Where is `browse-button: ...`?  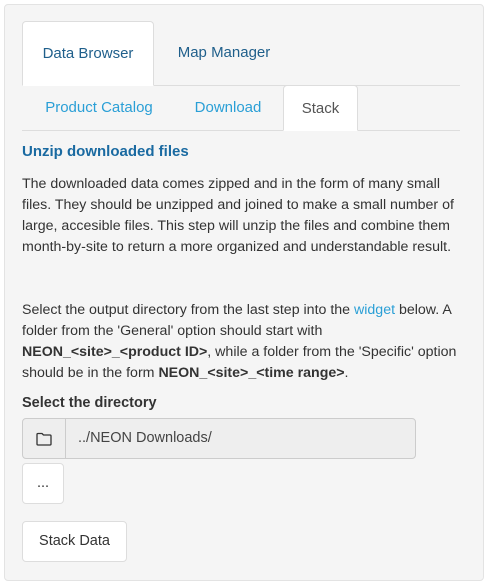
browse-button: ... is located at coordinates (43, 483).